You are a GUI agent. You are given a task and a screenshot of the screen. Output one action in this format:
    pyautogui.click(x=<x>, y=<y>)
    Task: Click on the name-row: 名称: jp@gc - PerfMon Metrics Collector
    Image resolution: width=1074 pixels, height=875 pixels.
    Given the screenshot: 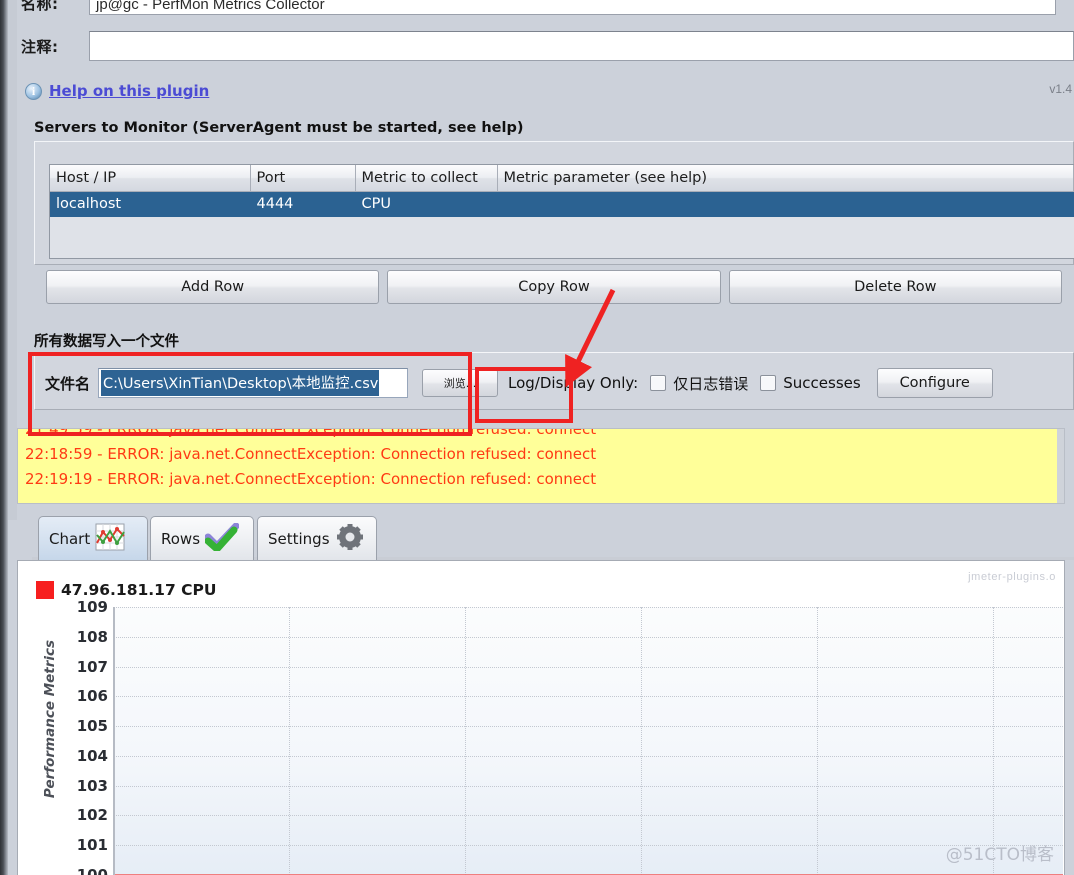 What is the action you would take?
    pyautogui.click(x=545, y=8)
    